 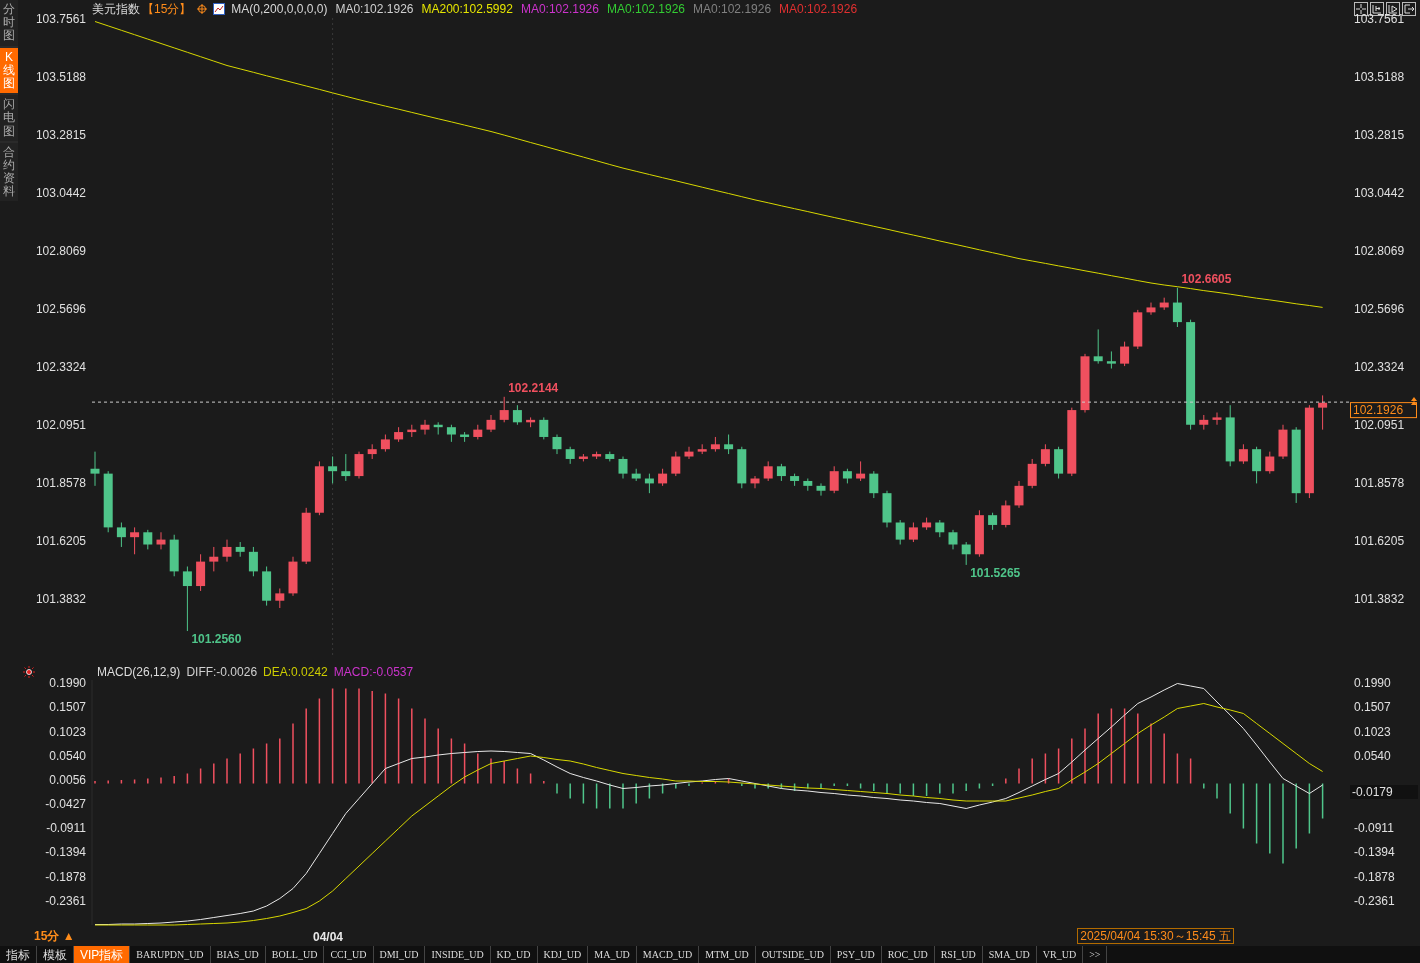 I want to click on indicator-name: MACD(26,12,9), so click(x=139, y=672).